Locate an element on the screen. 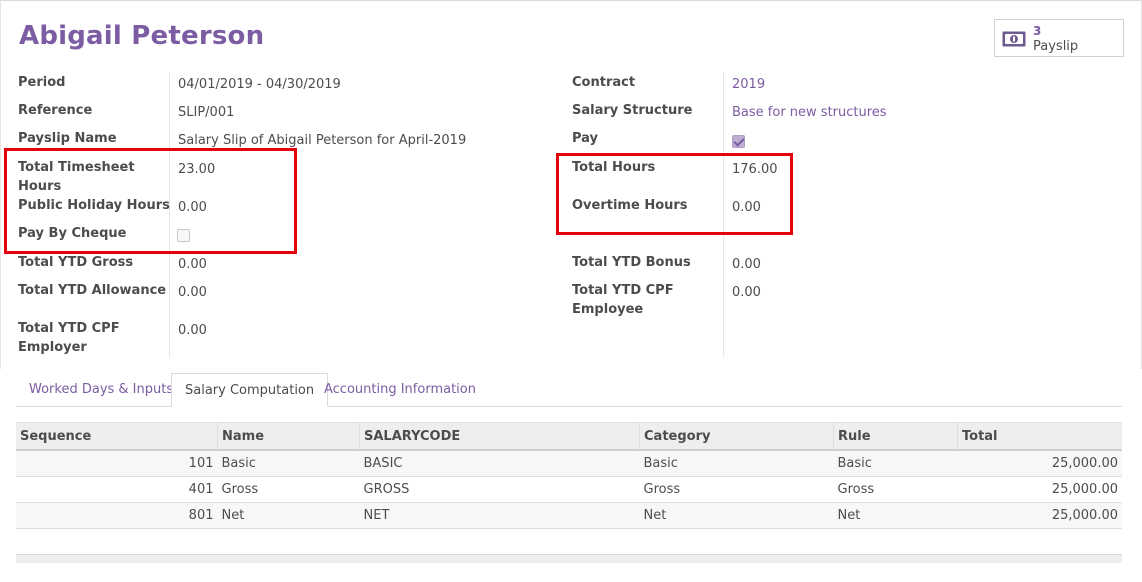 The height and width of the screenshot is (582, 1142). cell-category: Net is located at coordinates (736, 515).